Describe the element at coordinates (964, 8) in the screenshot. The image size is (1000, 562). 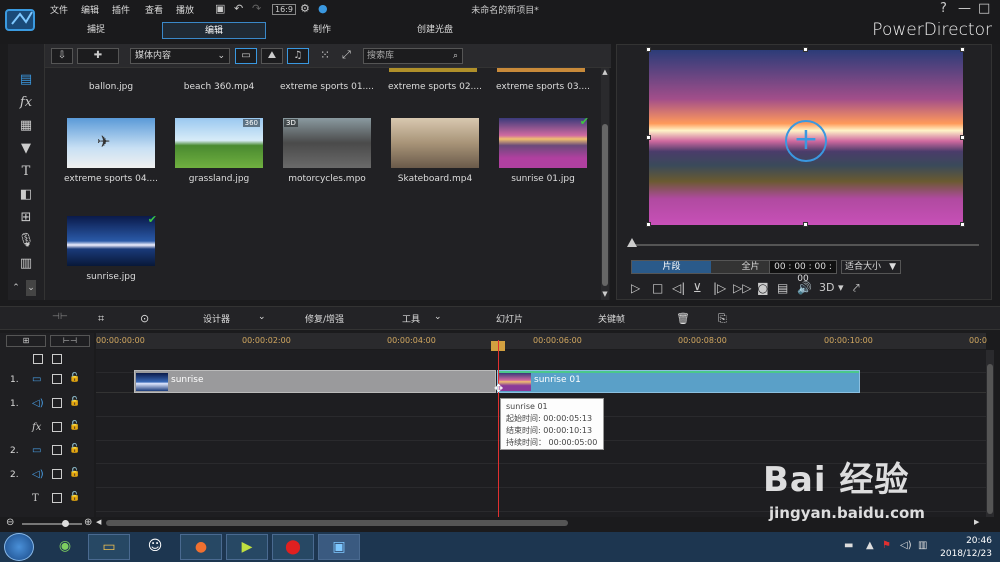
I see `minimize-button: —` at that location.